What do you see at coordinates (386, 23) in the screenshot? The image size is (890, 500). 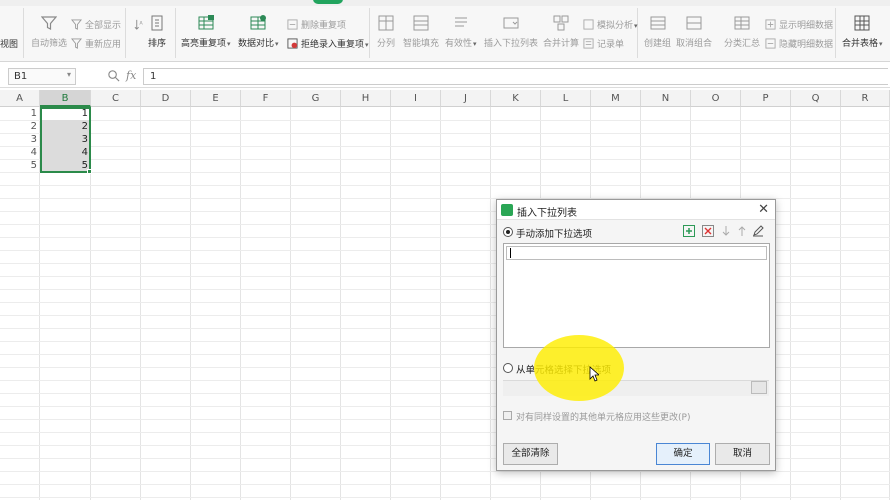 I see `split-columns-icon` at bounding box center [386, 23].